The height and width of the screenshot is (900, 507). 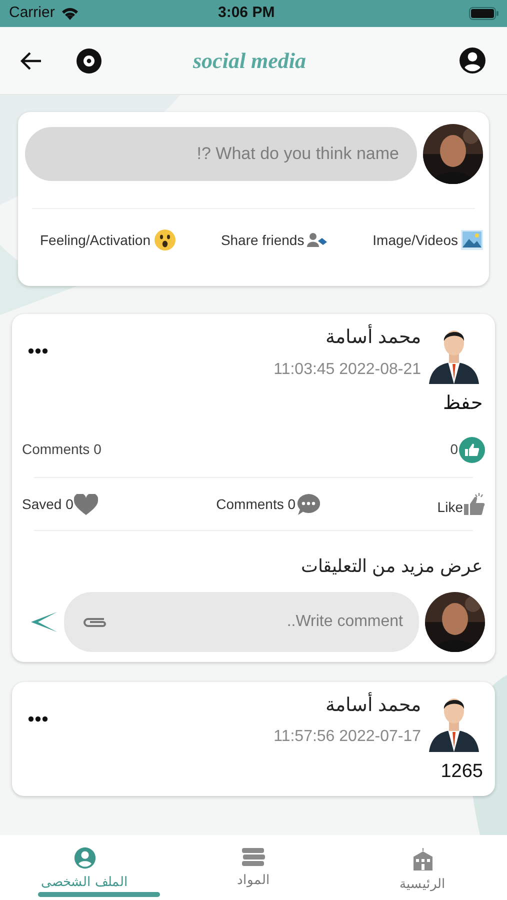 What do you see at coordinates (472, 240) in the screenshot?
I see `image-icon` at bounding box center [472, 240].